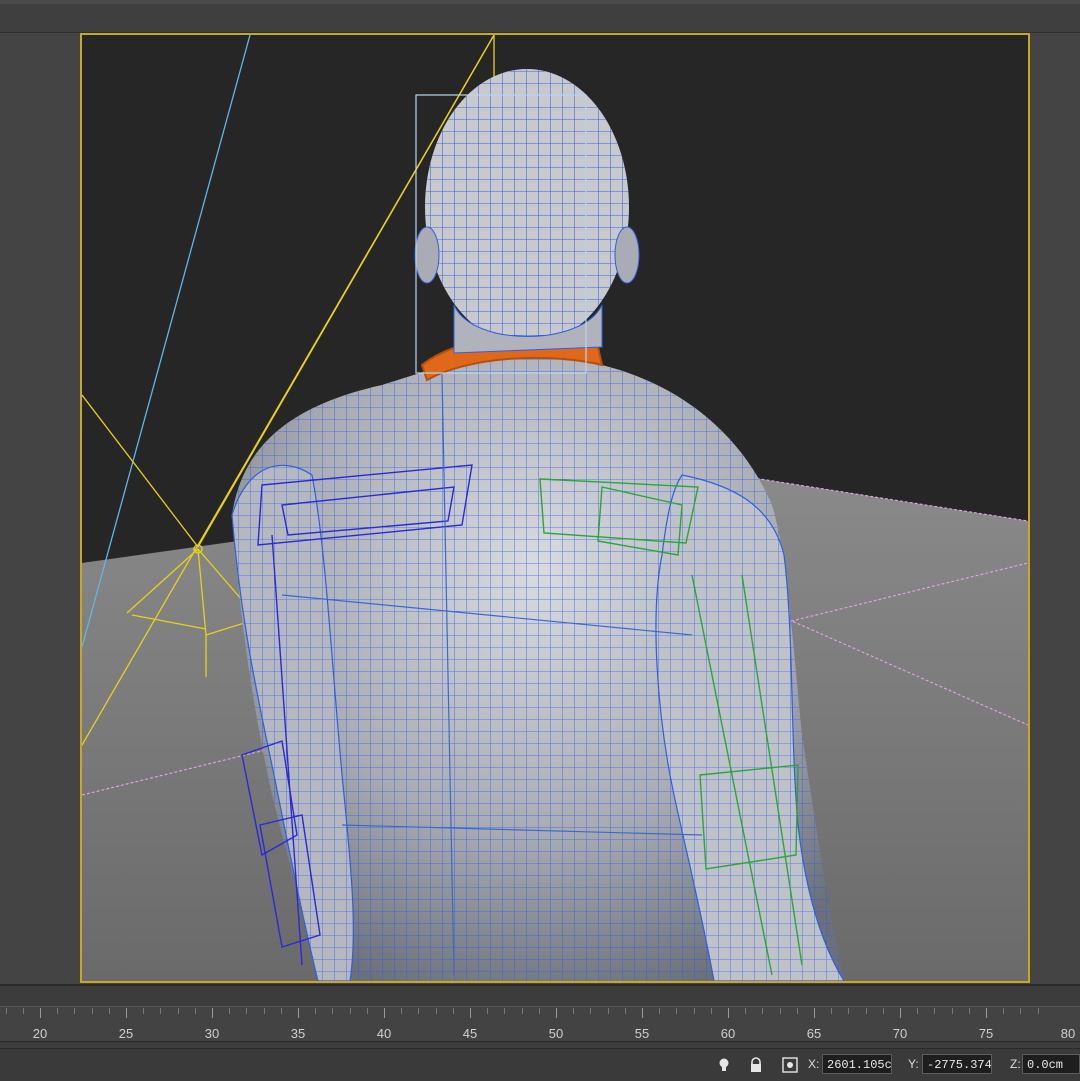 The image size is (1080, 1081). What do you see at coordinates (627, 255) in the screenshot?
I see `character-right-ear` at bounding box center [627, 255].